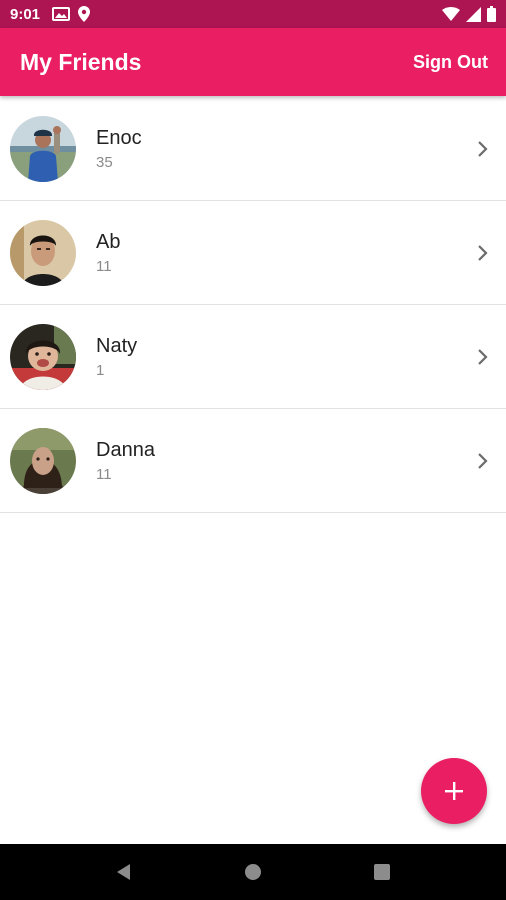  What do you see at coordinates (253, 14) in the screenshot?
I see `status-bar: 9:01` at bounding box center [253, 14].